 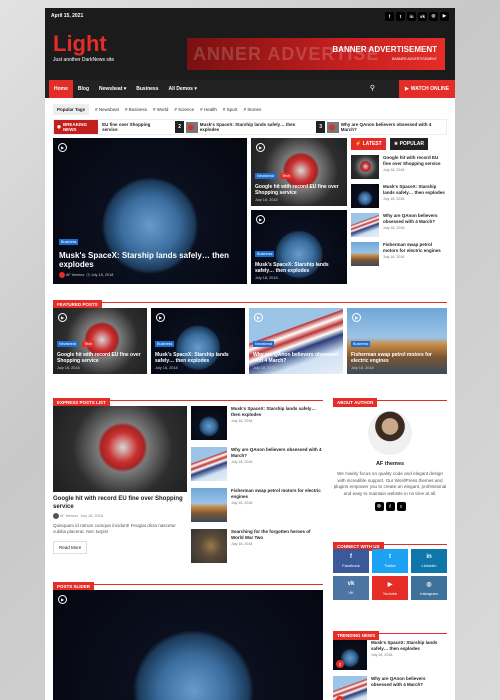 What do you see at coordinates (56, 516) in the screenshot?
I see `author-avatar` at bounding box center [56, 516].